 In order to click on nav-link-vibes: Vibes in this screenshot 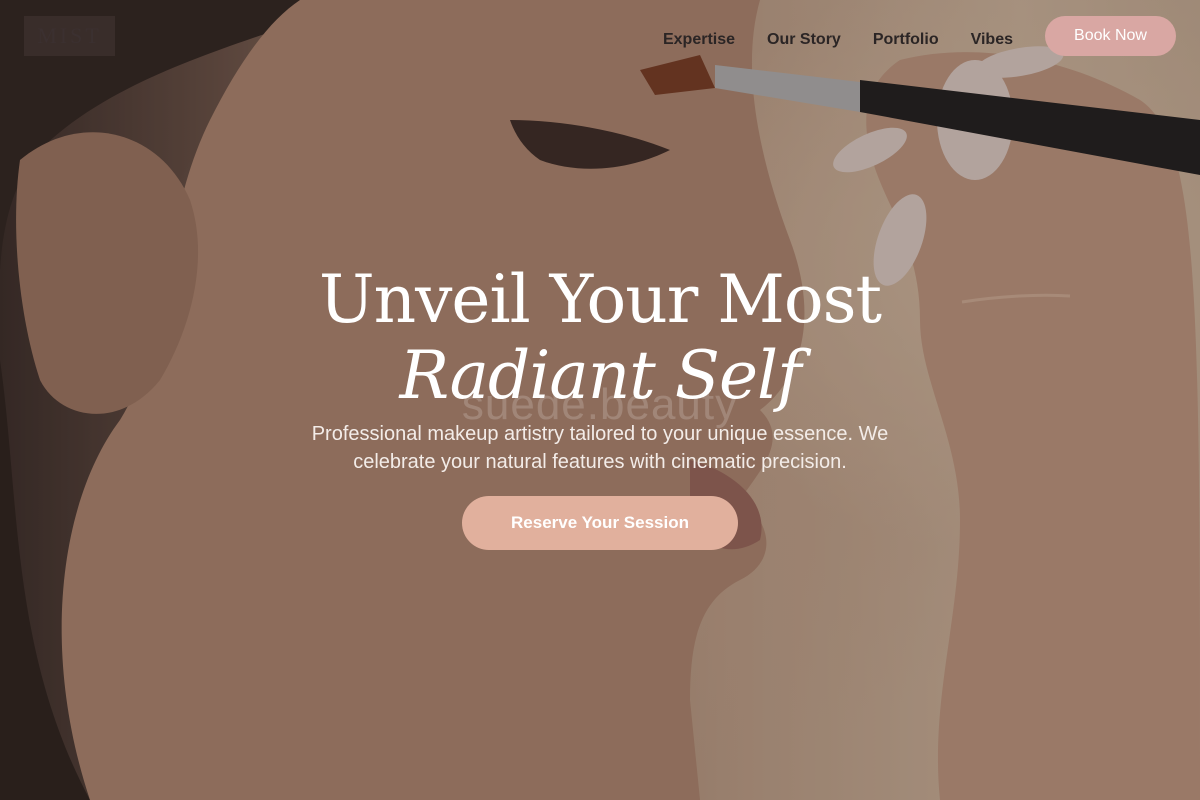, I will do `click(992, 40)`.